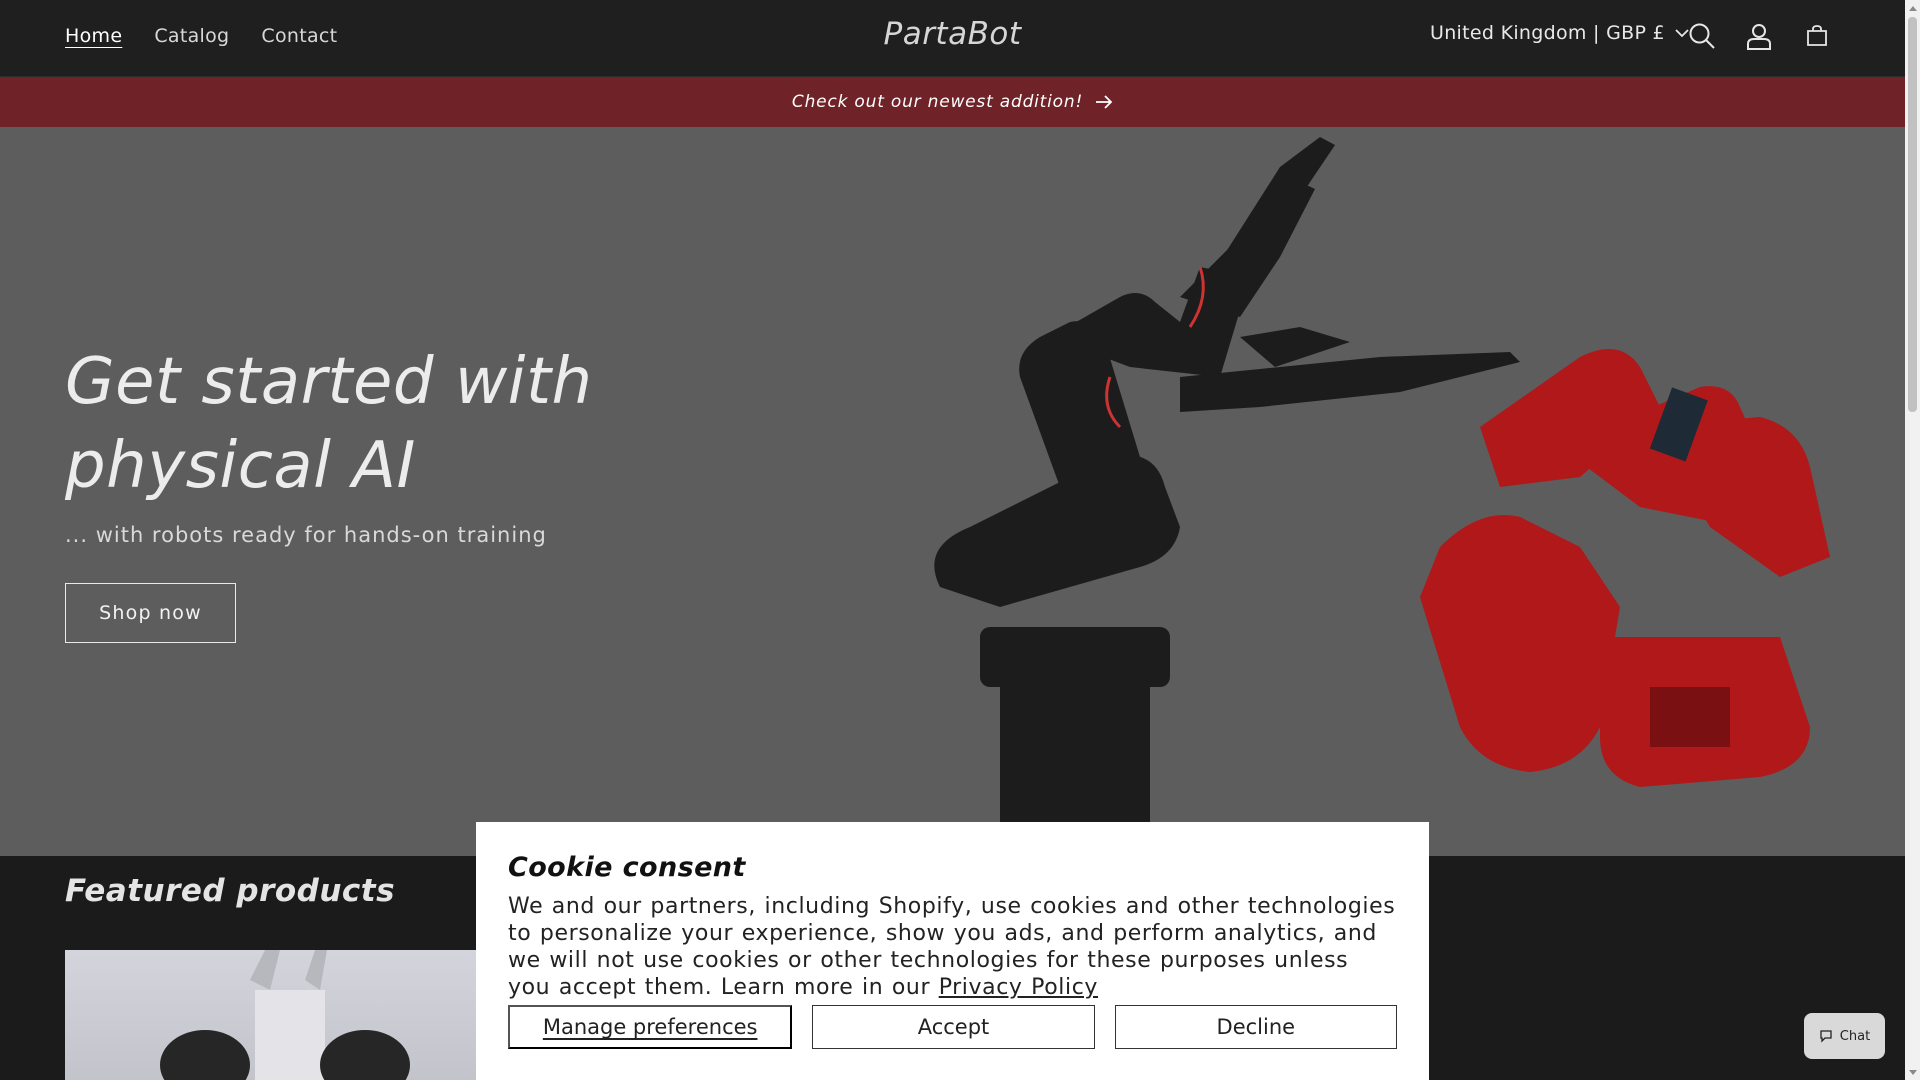 The height and width of the screenshot is (1080, 1920). I want to click on nav-contact: Contact, so click(299, 36).